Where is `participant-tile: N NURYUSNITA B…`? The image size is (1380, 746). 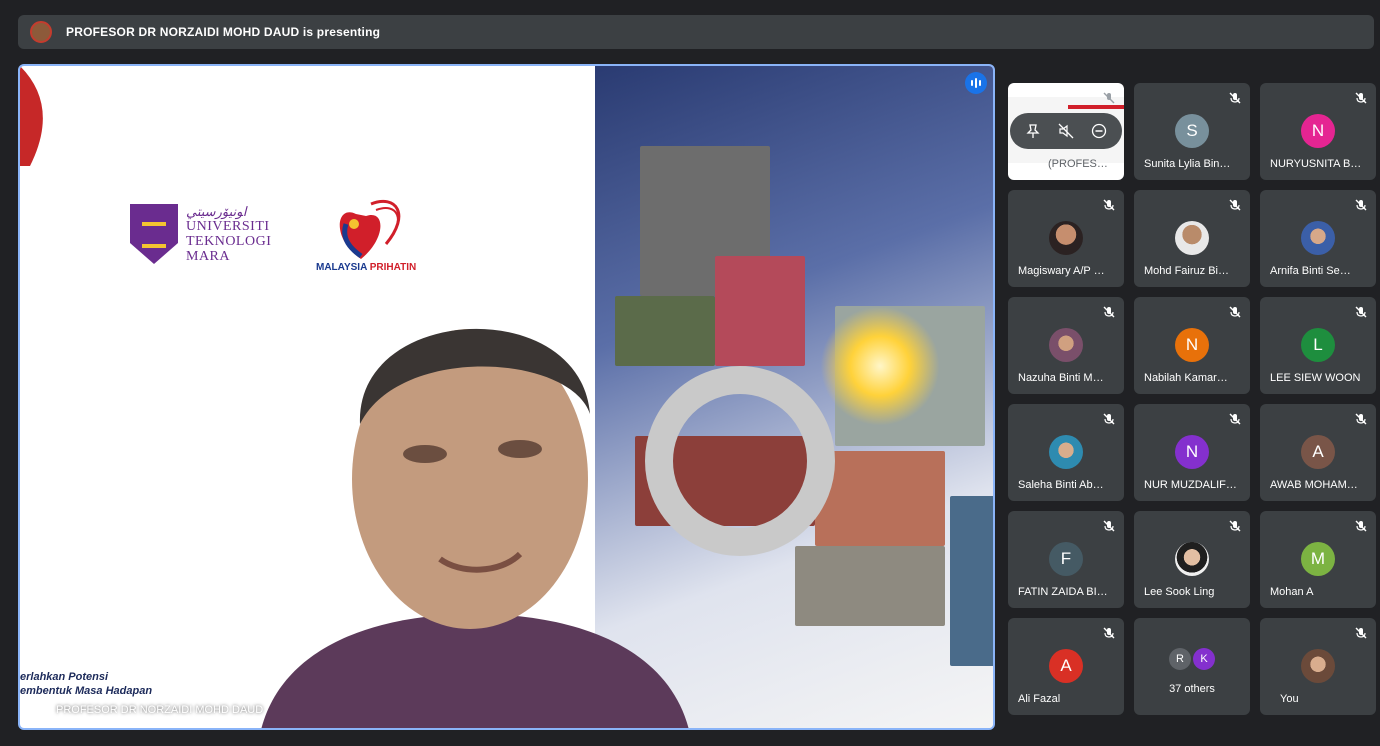
participant-tile: N NURYUSNITA B… is located at coordinates (1318, 131).